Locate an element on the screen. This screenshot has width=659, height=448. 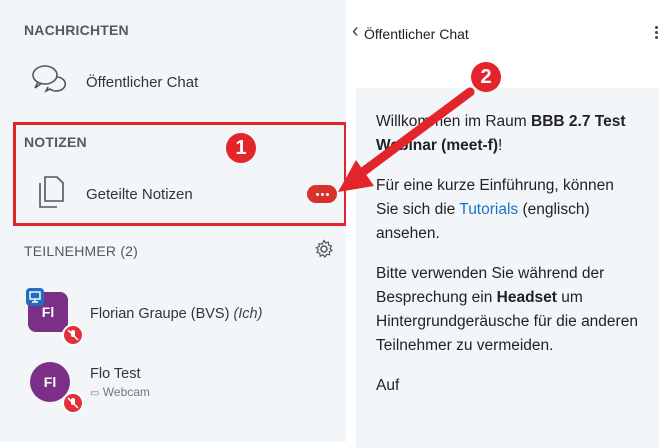
participant-self-tag: (Ich) is located at coordinates (248, 314).